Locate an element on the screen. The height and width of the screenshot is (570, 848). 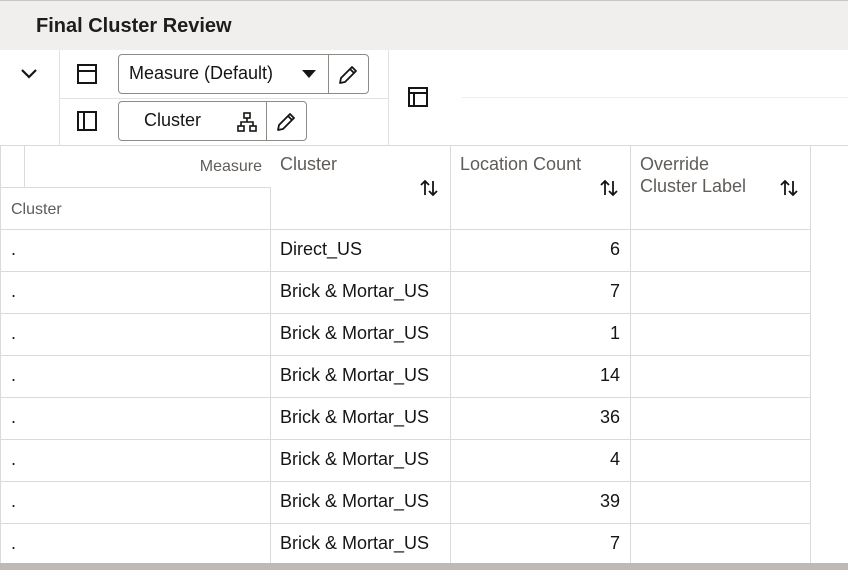
hierarchy-icon is located at coordinates (247, 122).